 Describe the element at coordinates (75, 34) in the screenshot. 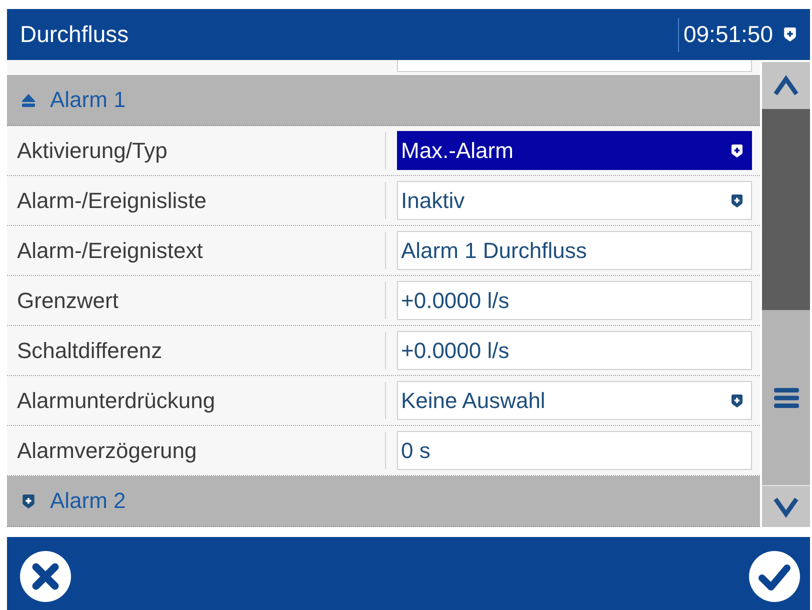

I see `window-title: Durchfluss` at that location.